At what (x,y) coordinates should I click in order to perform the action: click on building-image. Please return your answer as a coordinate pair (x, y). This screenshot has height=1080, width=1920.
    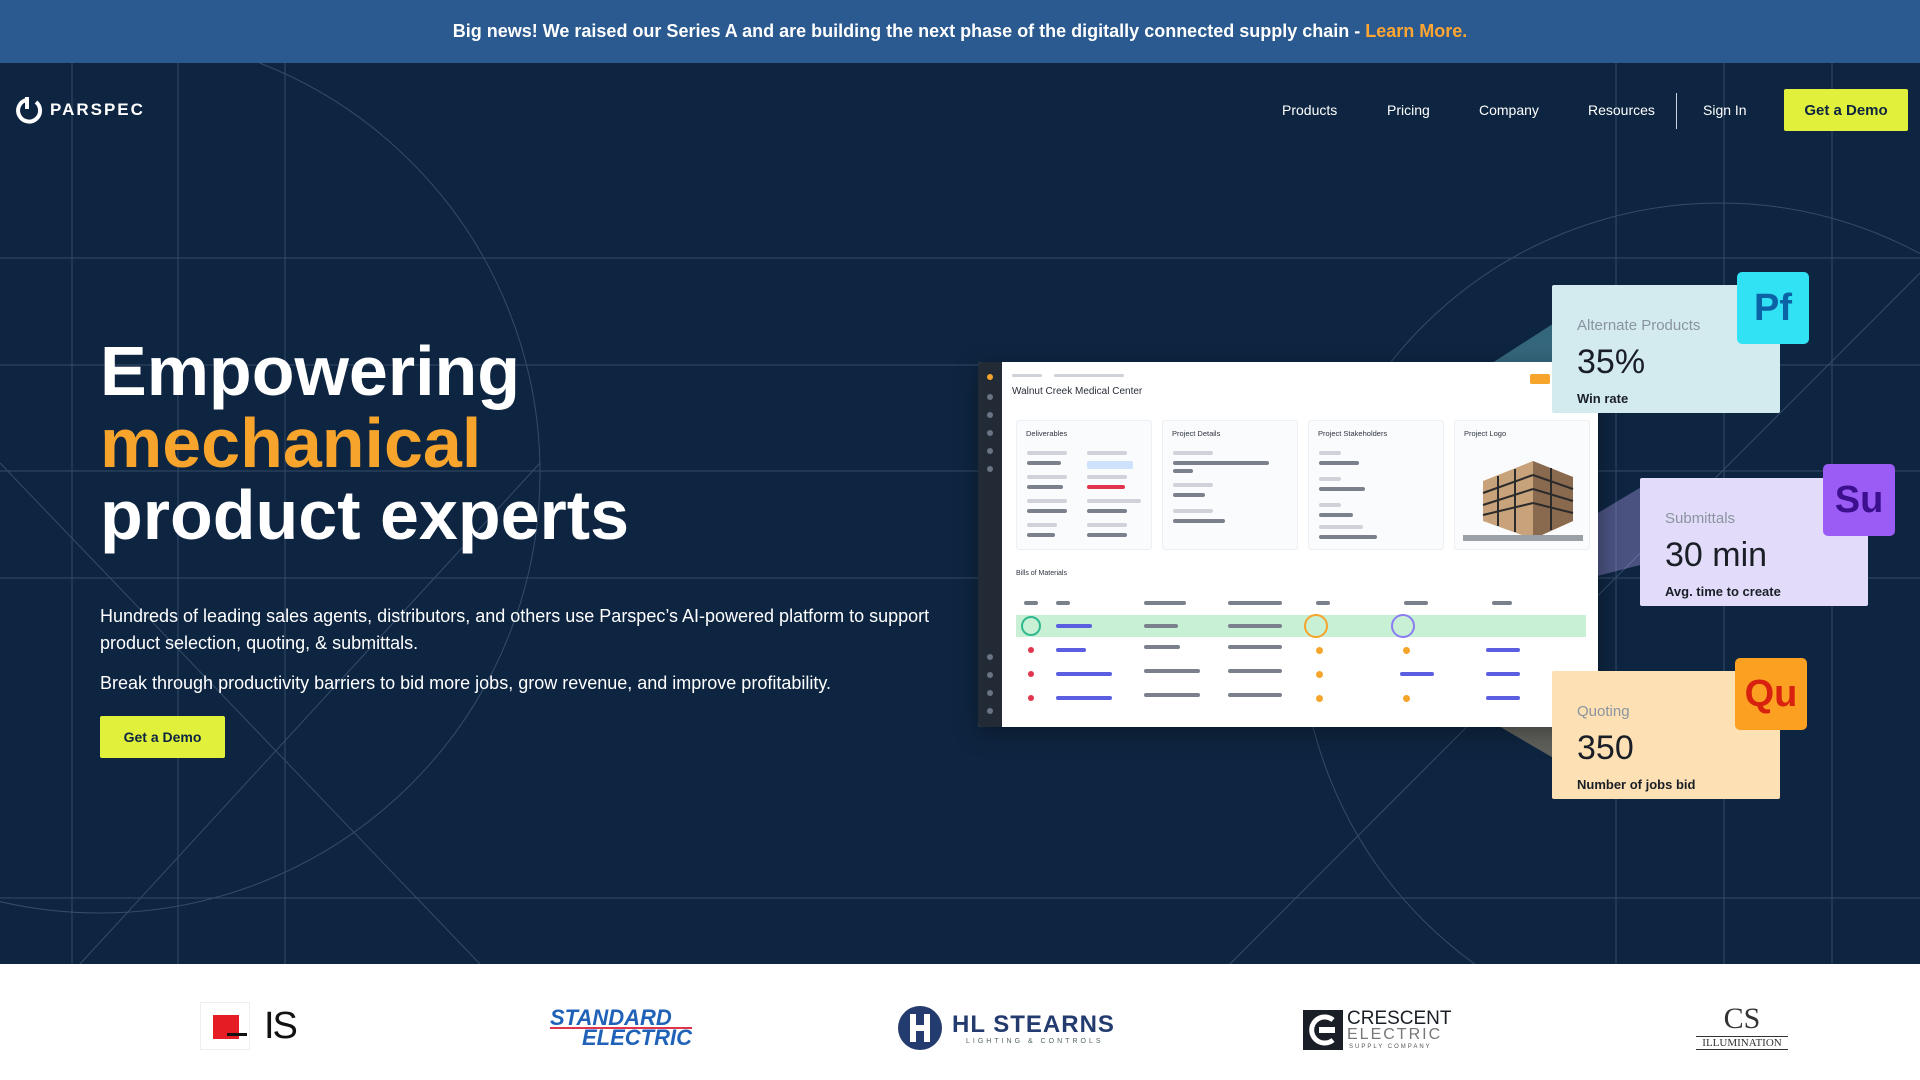
    Looking at the image, I should click on (1523, 501).